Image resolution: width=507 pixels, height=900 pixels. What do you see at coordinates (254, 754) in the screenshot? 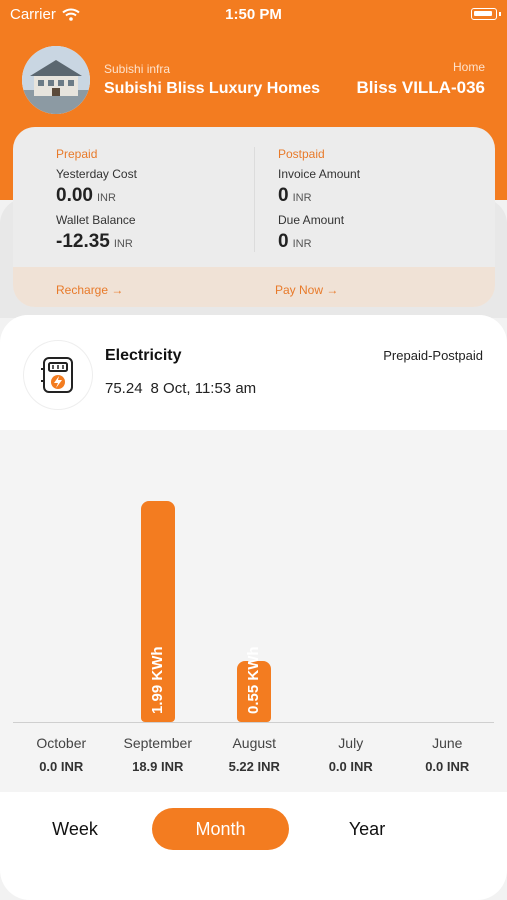
I see `x-label-august: August 5.22 INR` at bounding box center [254, 754].